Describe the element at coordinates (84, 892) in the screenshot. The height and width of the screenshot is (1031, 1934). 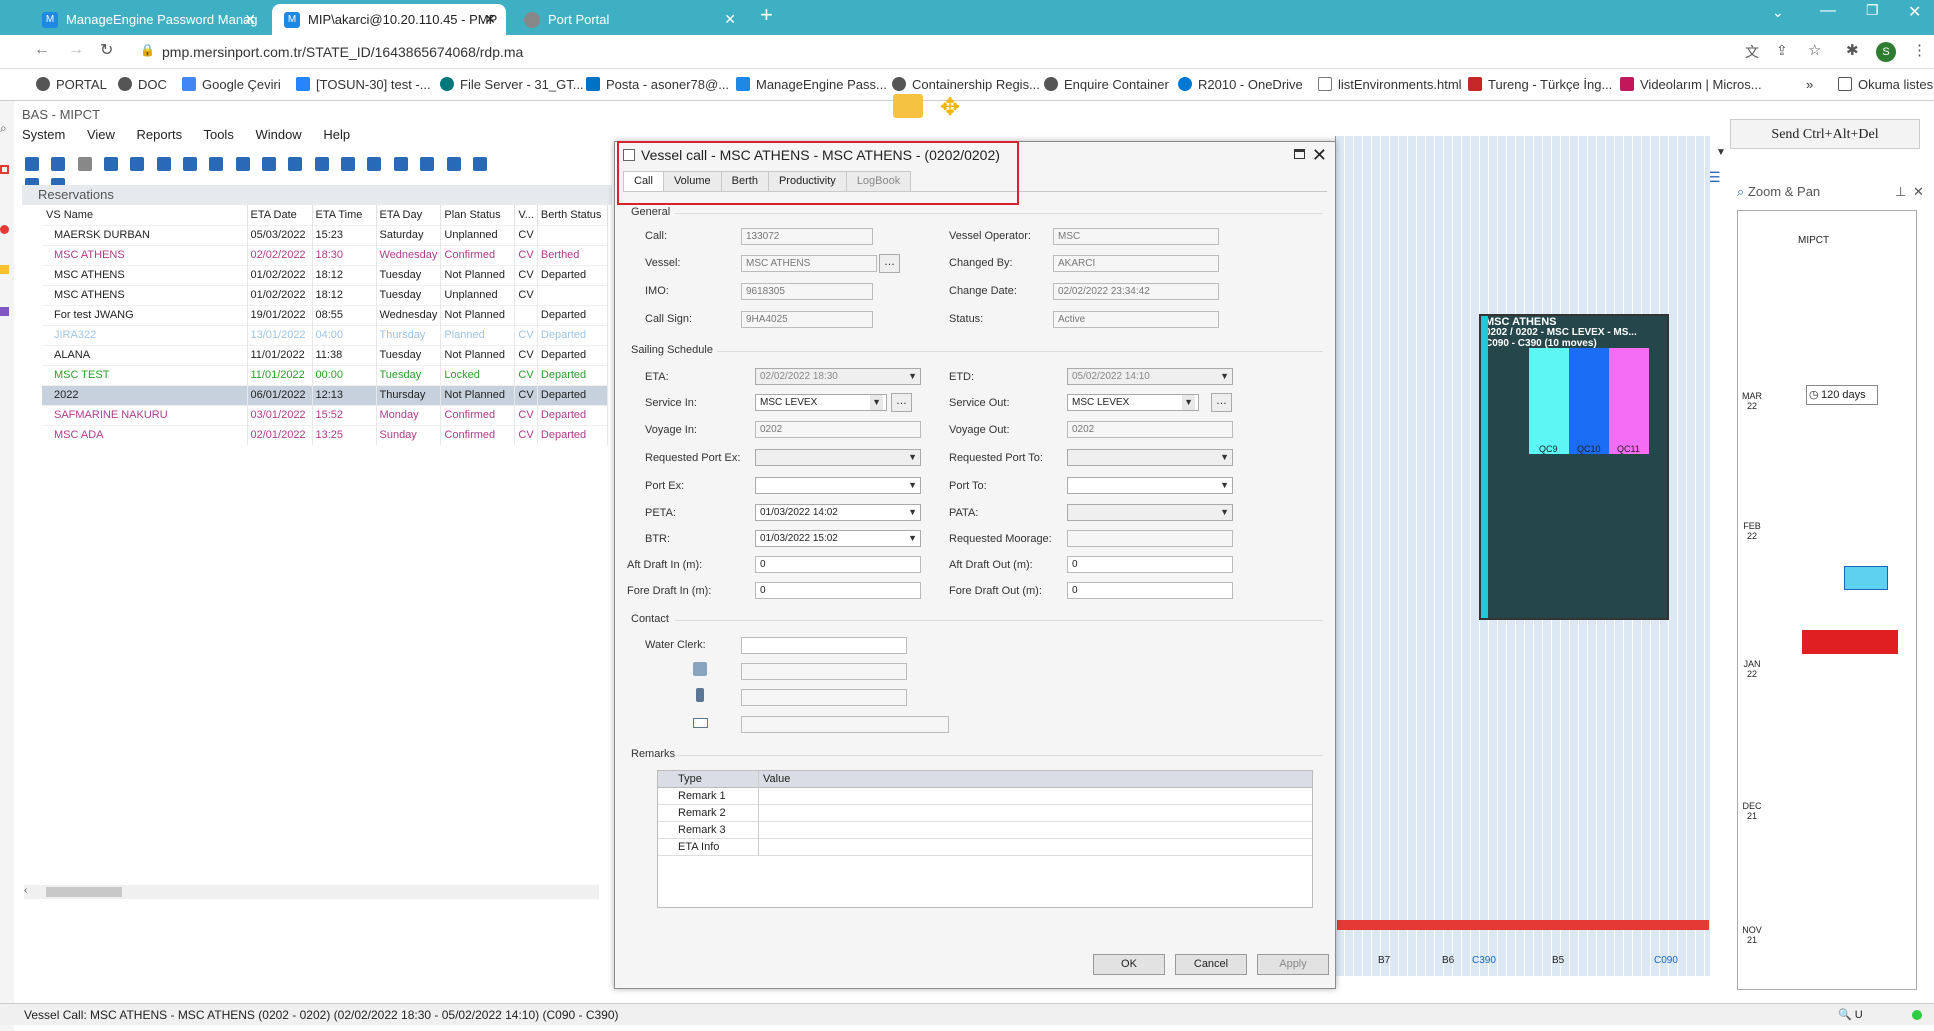
I see `scrollbar-thumb` at that location.